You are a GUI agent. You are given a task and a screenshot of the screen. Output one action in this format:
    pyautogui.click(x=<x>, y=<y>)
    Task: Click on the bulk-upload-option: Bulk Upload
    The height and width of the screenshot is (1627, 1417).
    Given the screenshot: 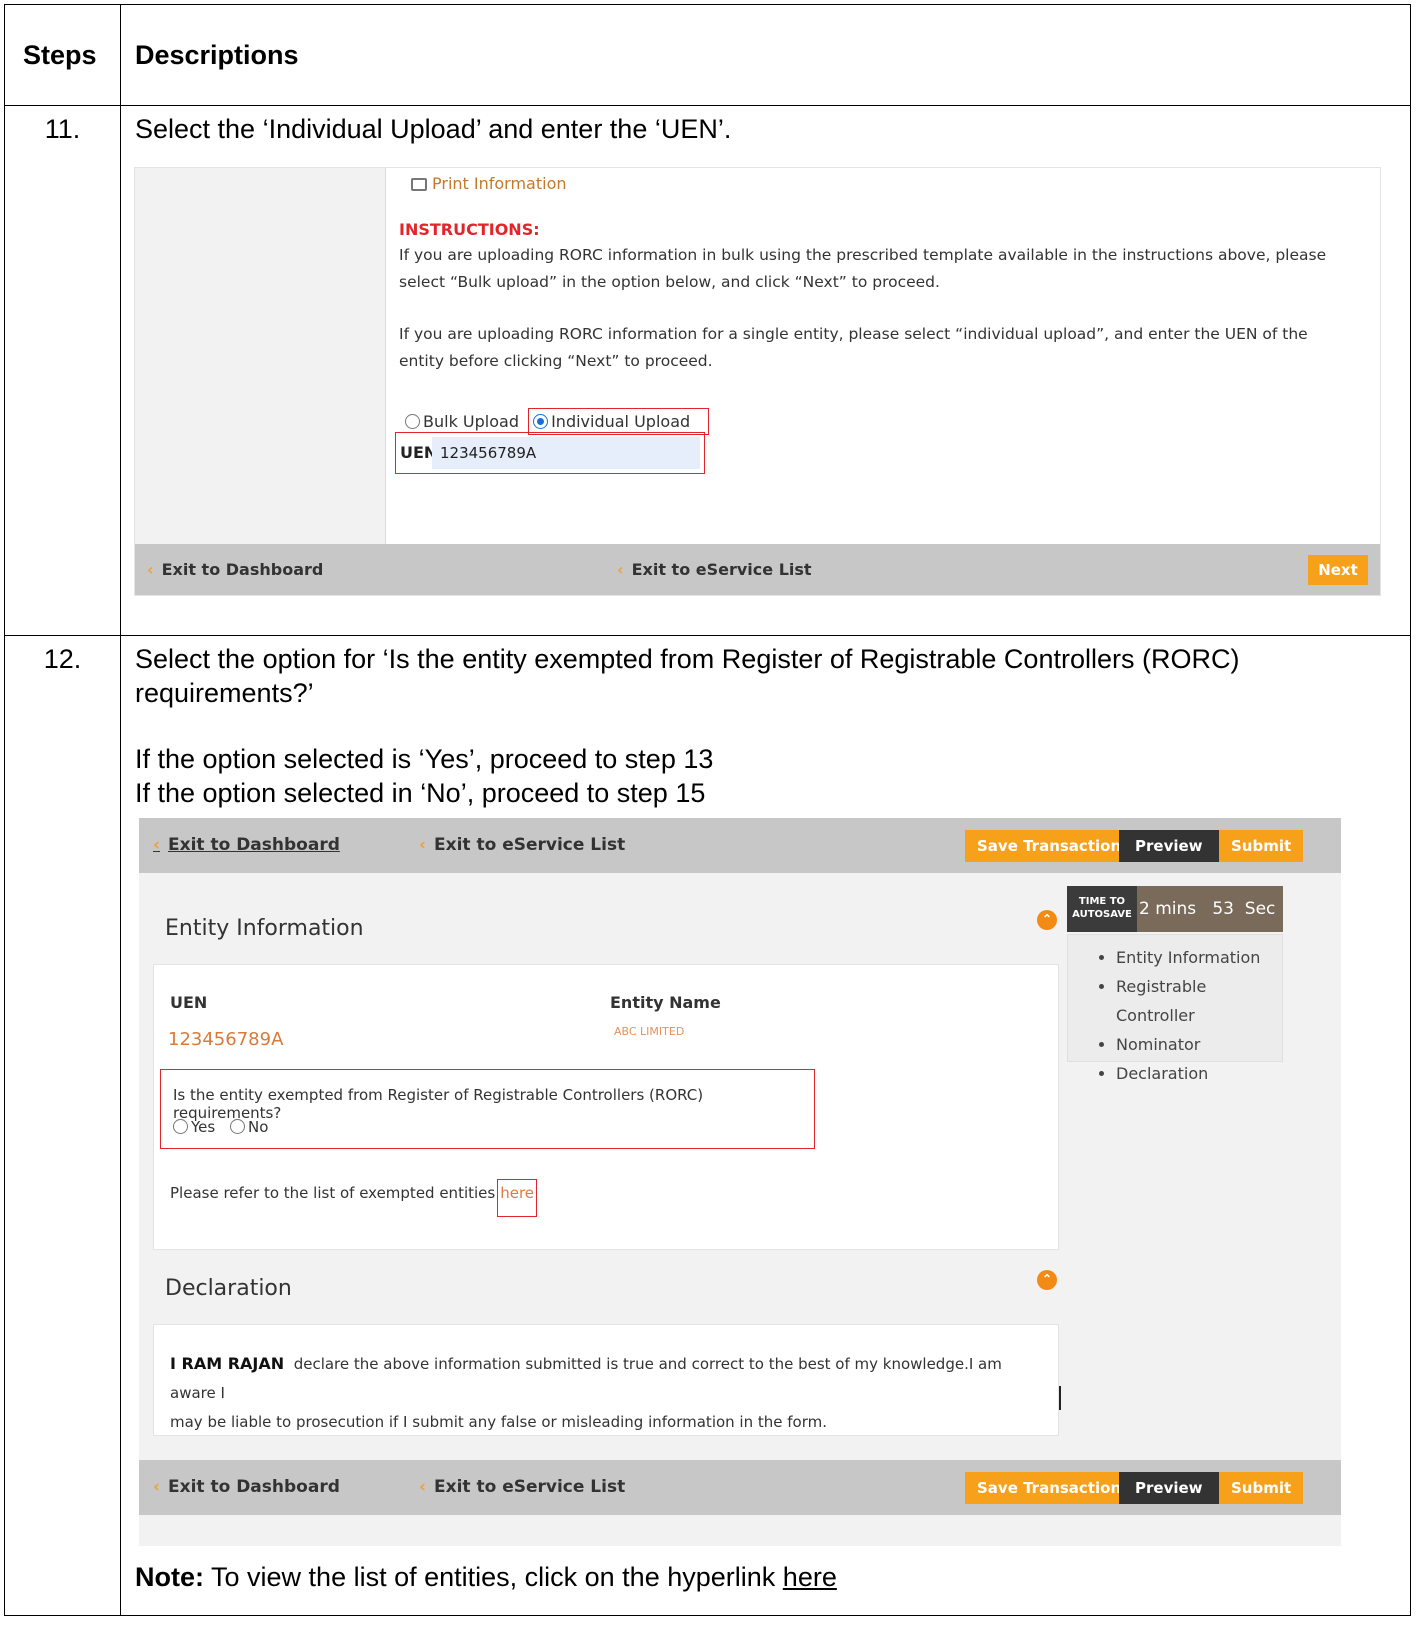 What is the action you would take?
    pyautogui.click(x=462, y=421)
    